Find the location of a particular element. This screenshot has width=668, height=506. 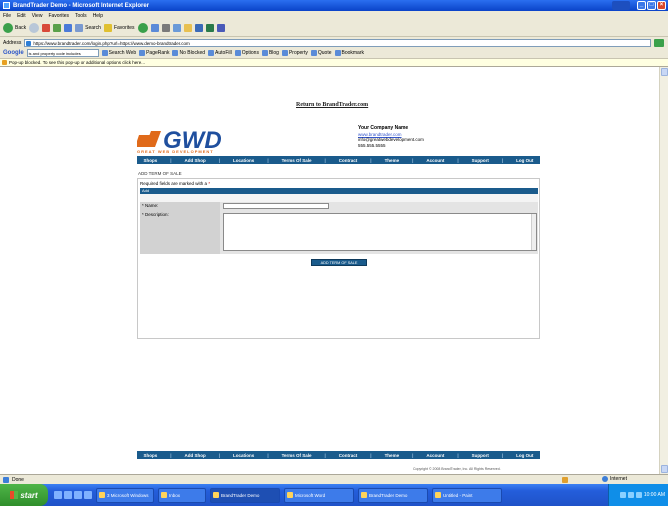

google-autofill-button: AutoFill is located at coordinates (220, 53).